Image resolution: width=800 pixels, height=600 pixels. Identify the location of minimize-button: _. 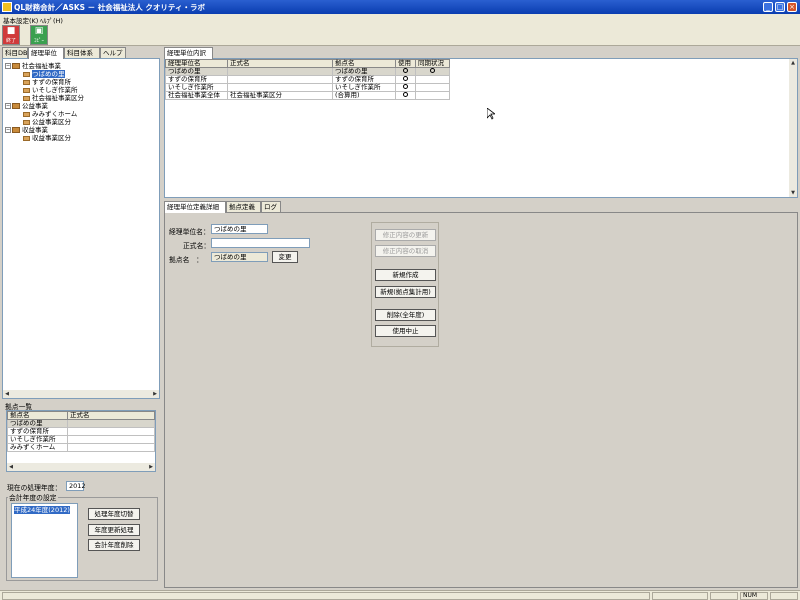
(768, 7).